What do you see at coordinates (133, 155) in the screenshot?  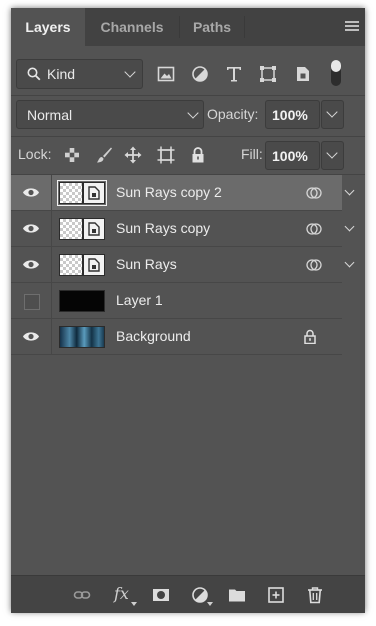 I see `lock-position-icon` at bounding box center [133, 155].